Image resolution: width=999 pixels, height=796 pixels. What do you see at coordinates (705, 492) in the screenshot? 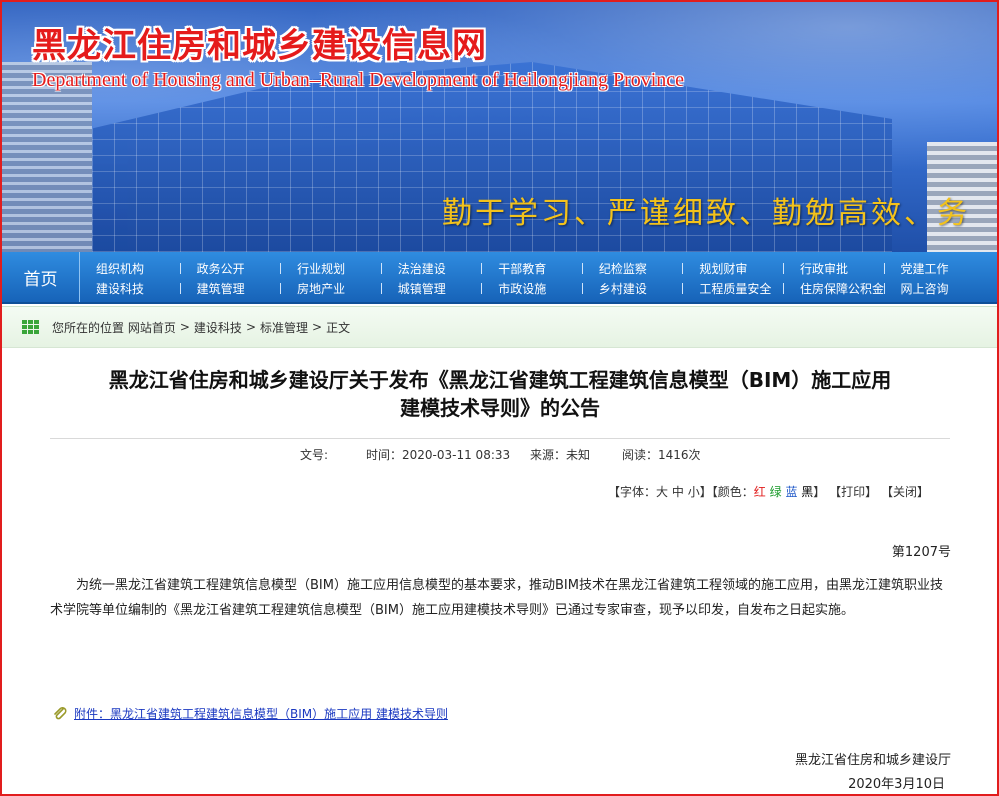
I see `font-size-close: 】` at bounding box center [705, 492].